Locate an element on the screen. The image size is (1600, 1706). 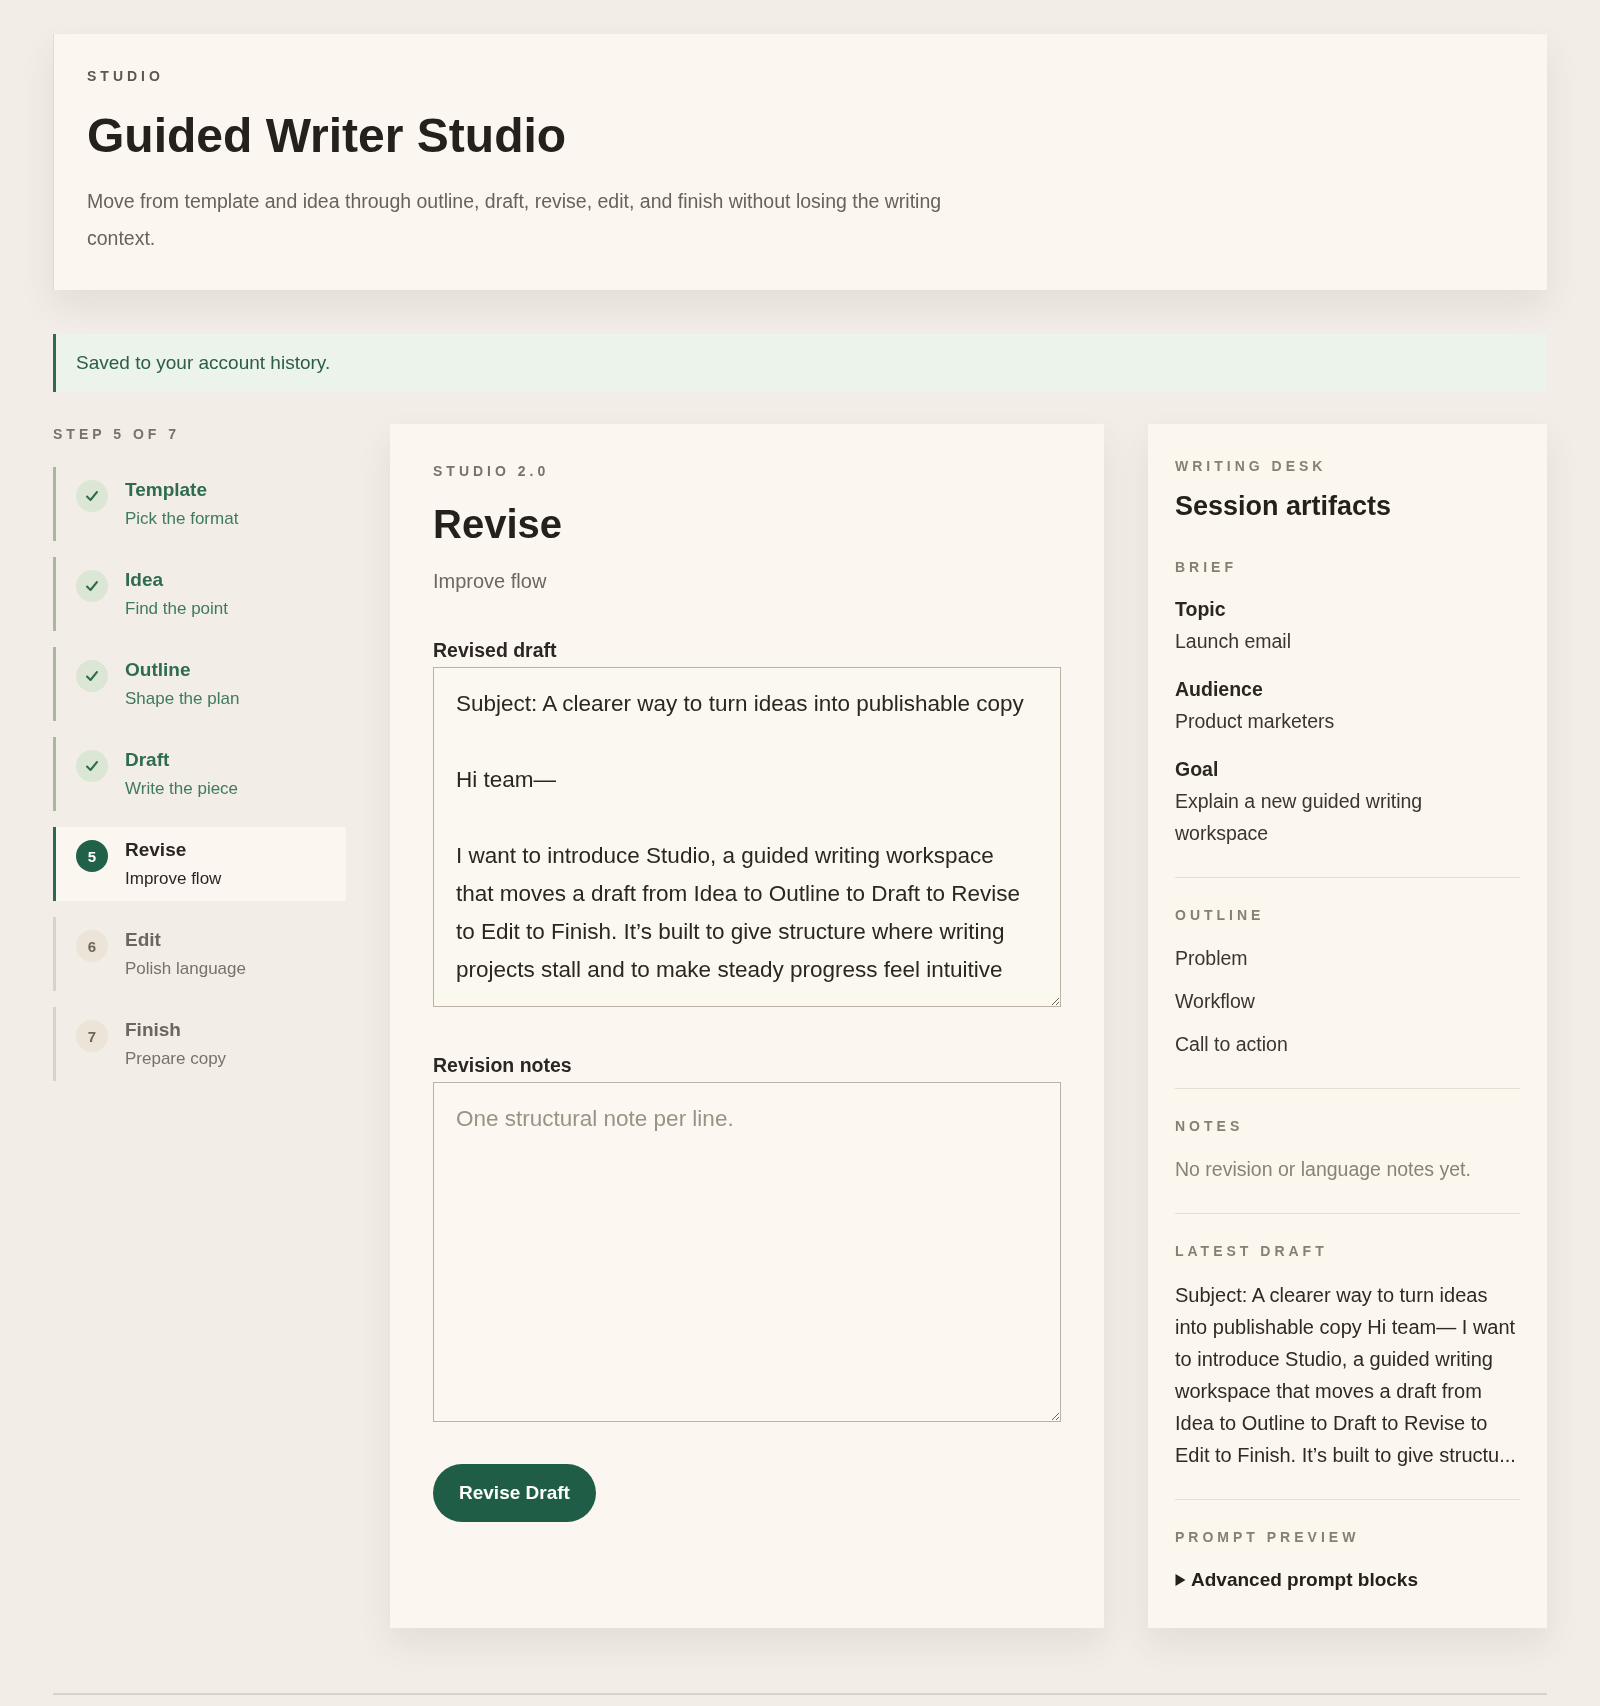
section-heading: PROMPT PREVIEW is located at coordinates (1267, 1537).